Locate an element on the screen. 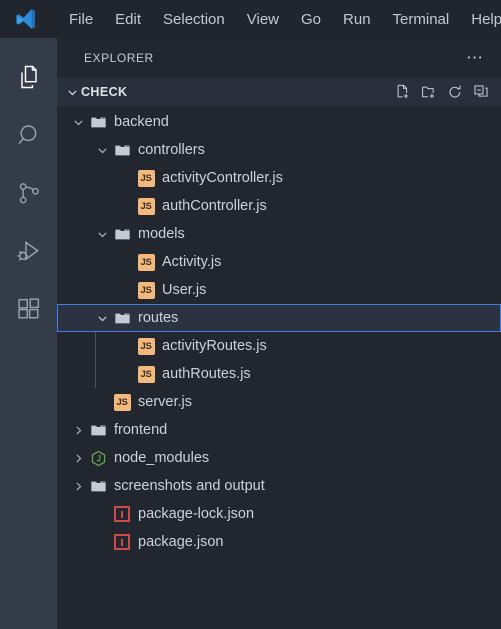 The image size is (501, 629). explorer-actions is located at coordinates (444, 92).